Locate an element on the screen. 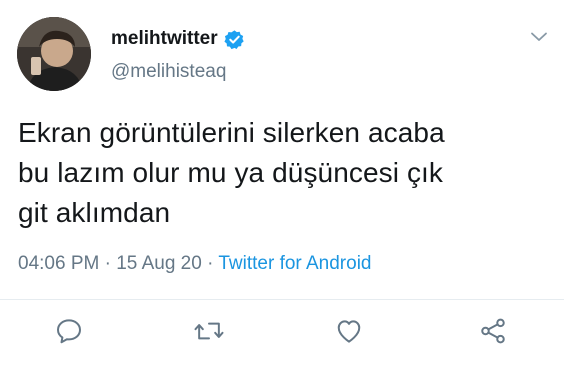 This screenshot has width=564, height=376. tweet-time: 04:06 PM is located at coordinates (58, 263).